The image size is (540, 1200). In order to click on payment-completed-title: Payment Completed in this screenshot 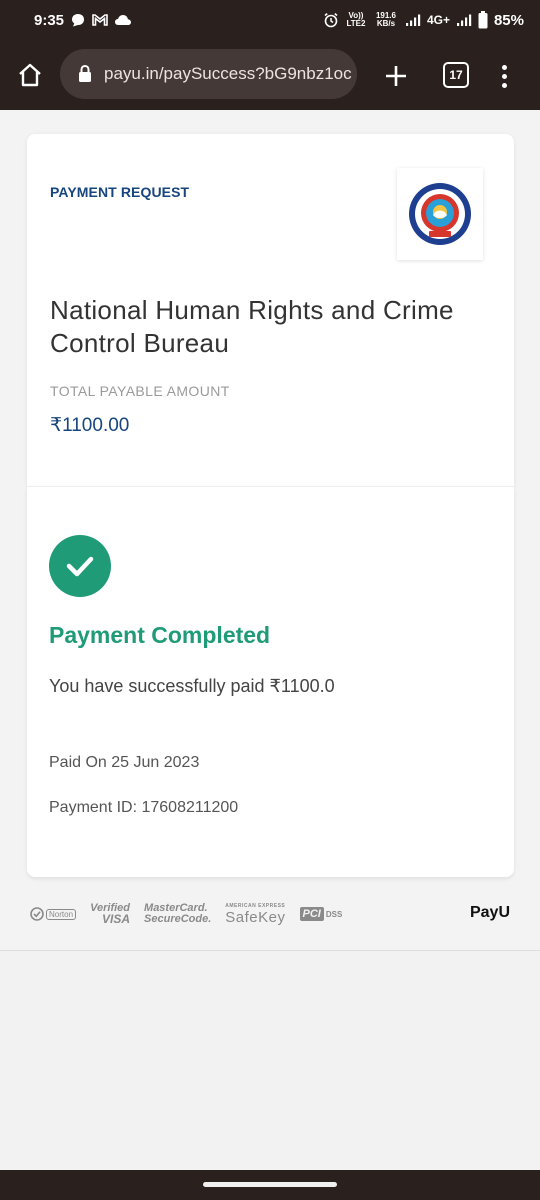, I will do `click(160, 635)`.